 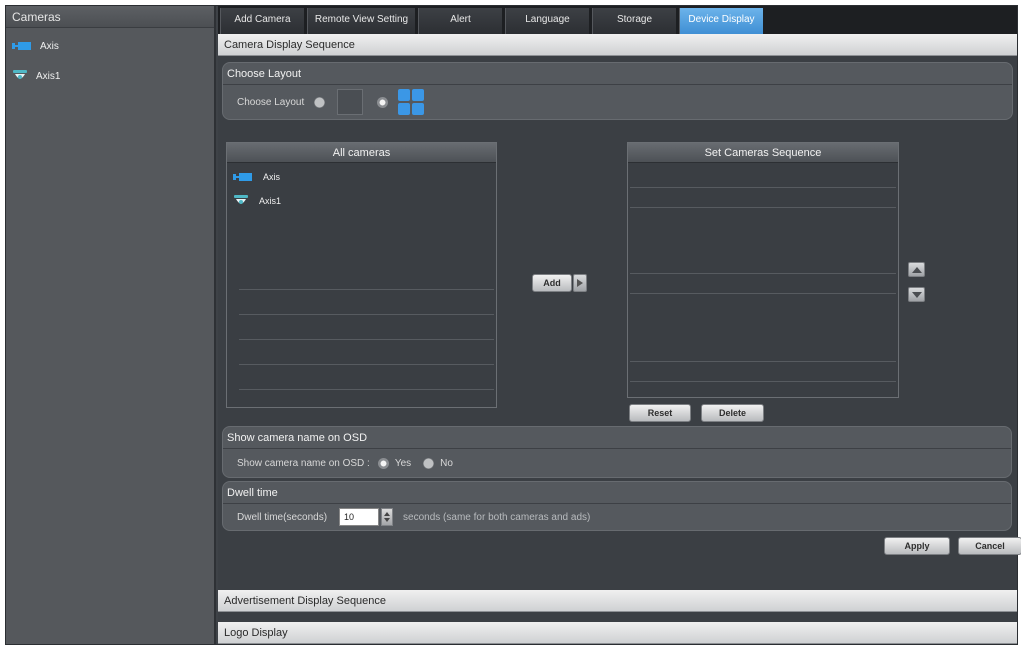 What do you see at coordinates (617, 102) in the screenshot?
I see `choose-layout-row: Choose Layout` at bounding box center [617, 102].